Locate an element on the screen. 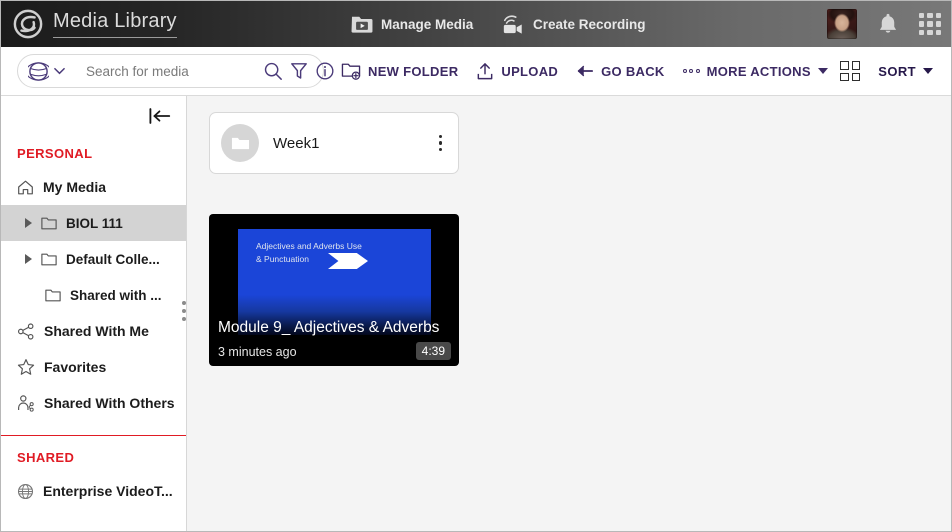 The image size is (952, 532). star-icon is located at coordinates (26, 367).